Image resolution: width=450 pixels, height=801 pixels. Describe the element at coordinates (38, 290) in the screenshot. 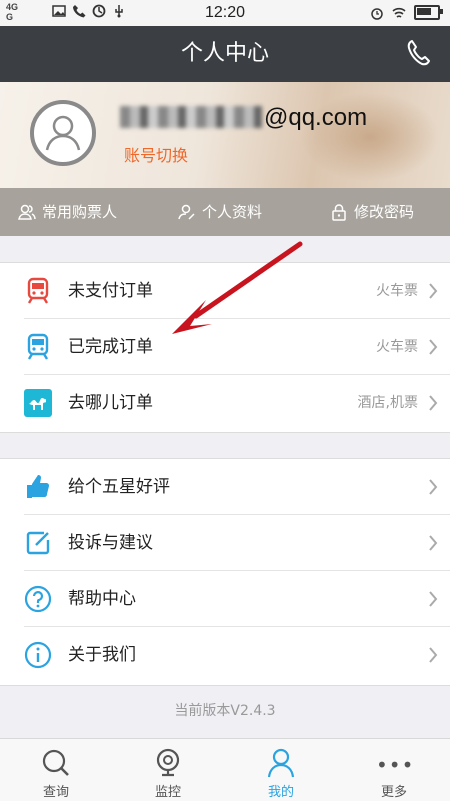

I see `train-icon-red` at that location.